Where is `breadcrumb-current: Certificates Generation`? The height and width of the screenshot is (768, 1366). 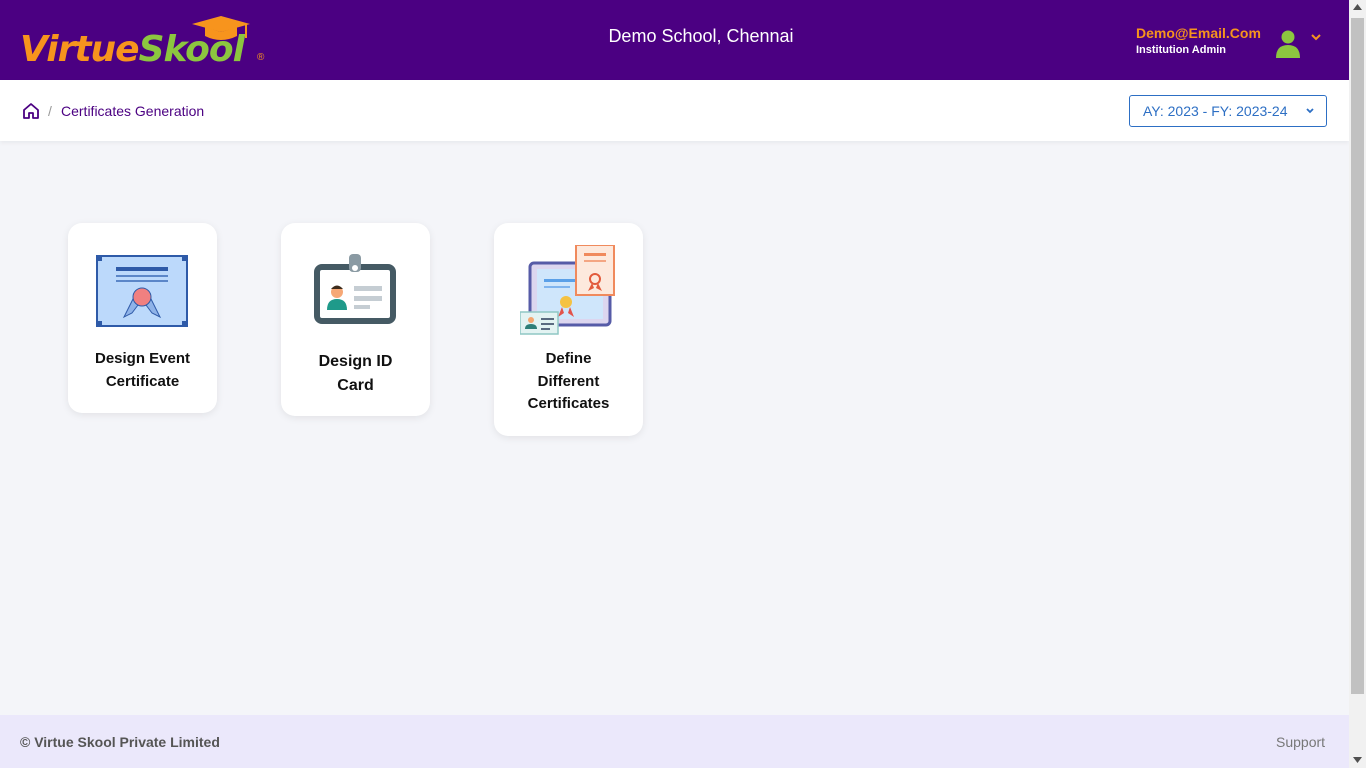
breadcrumb-current: Certificates Generation is located at coordinates (133, 111).